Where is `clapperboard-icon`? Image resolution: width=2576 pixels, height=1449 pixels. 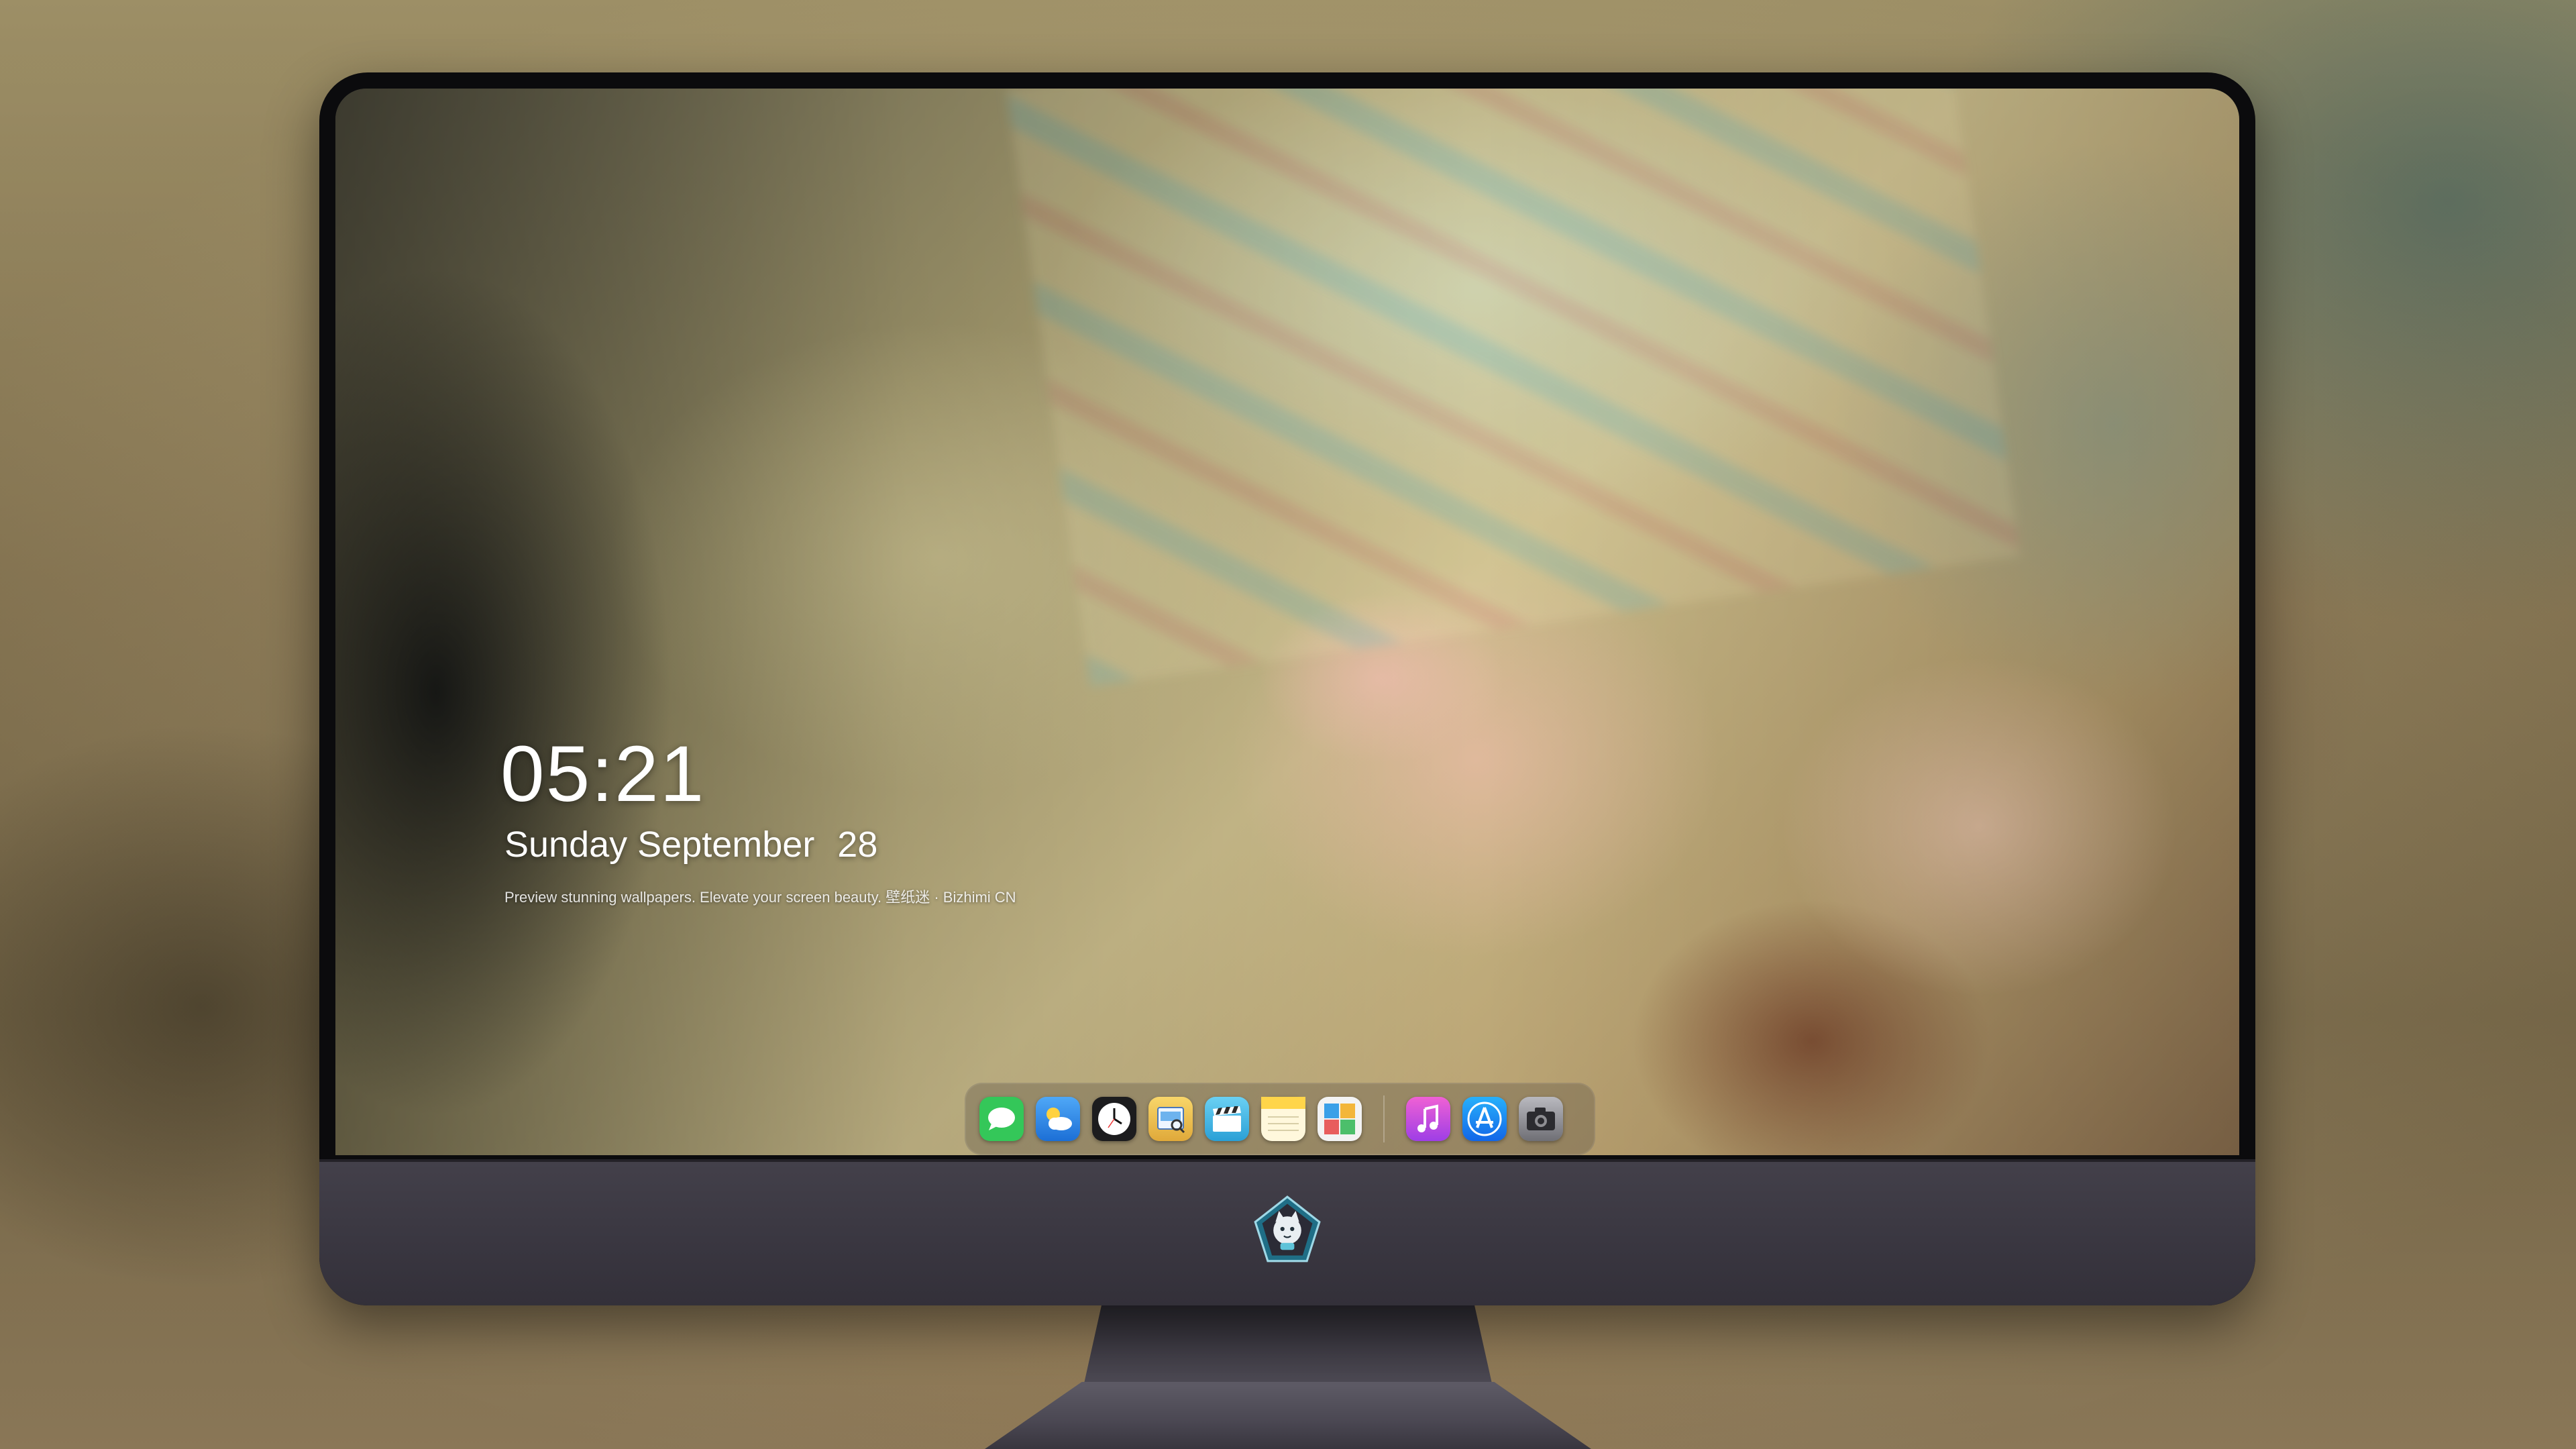
clapperboard-icon is located at coordinates (1227, 1119).